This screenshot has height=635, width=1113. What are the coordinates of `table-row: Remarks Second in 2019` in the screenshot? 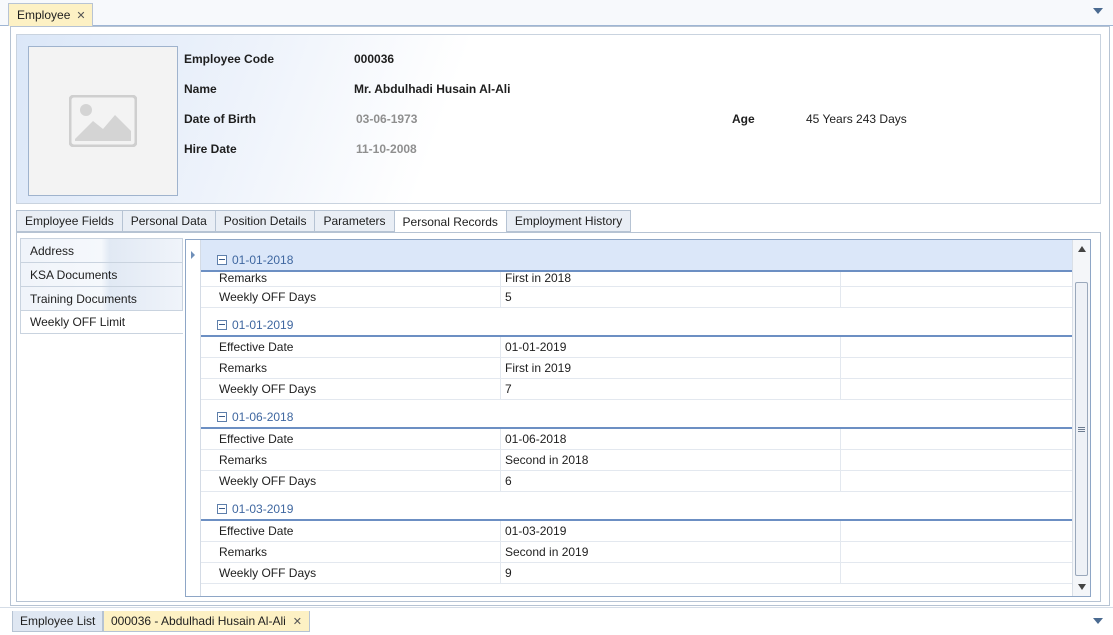 It's located at (637, 552).